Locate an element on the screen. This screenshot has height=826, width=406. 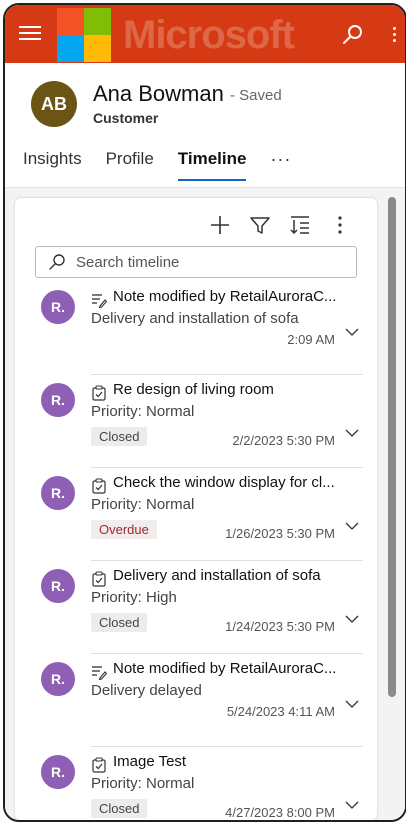
filter-icon is located at coordinates (260, 225).